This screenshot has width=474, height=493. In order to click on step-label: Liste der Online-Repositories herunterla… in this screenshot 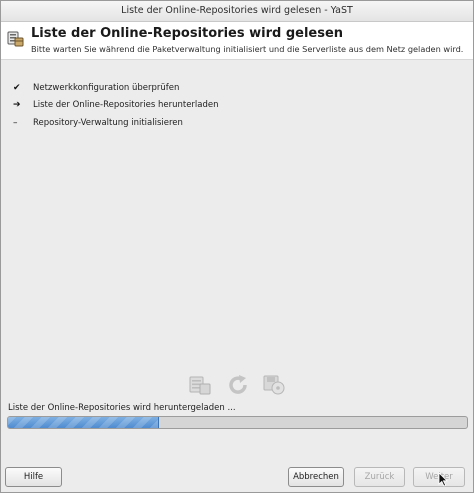, I will do `click(126, 105)`.